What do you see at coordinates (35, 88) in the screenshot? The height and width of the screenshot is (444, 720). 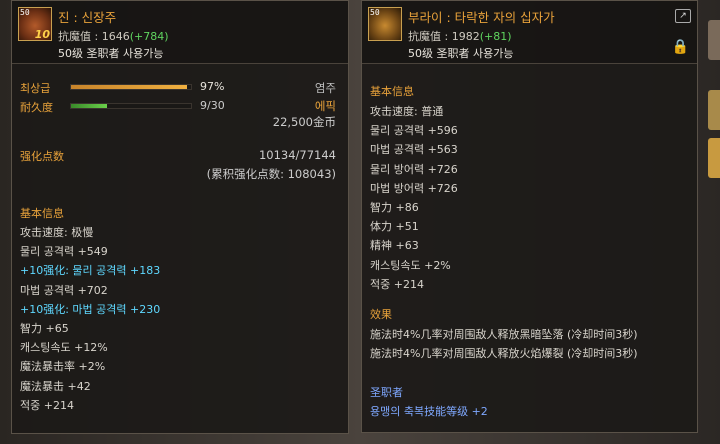 I see `grade-label: 최상급` at bounding box center [35, 88].